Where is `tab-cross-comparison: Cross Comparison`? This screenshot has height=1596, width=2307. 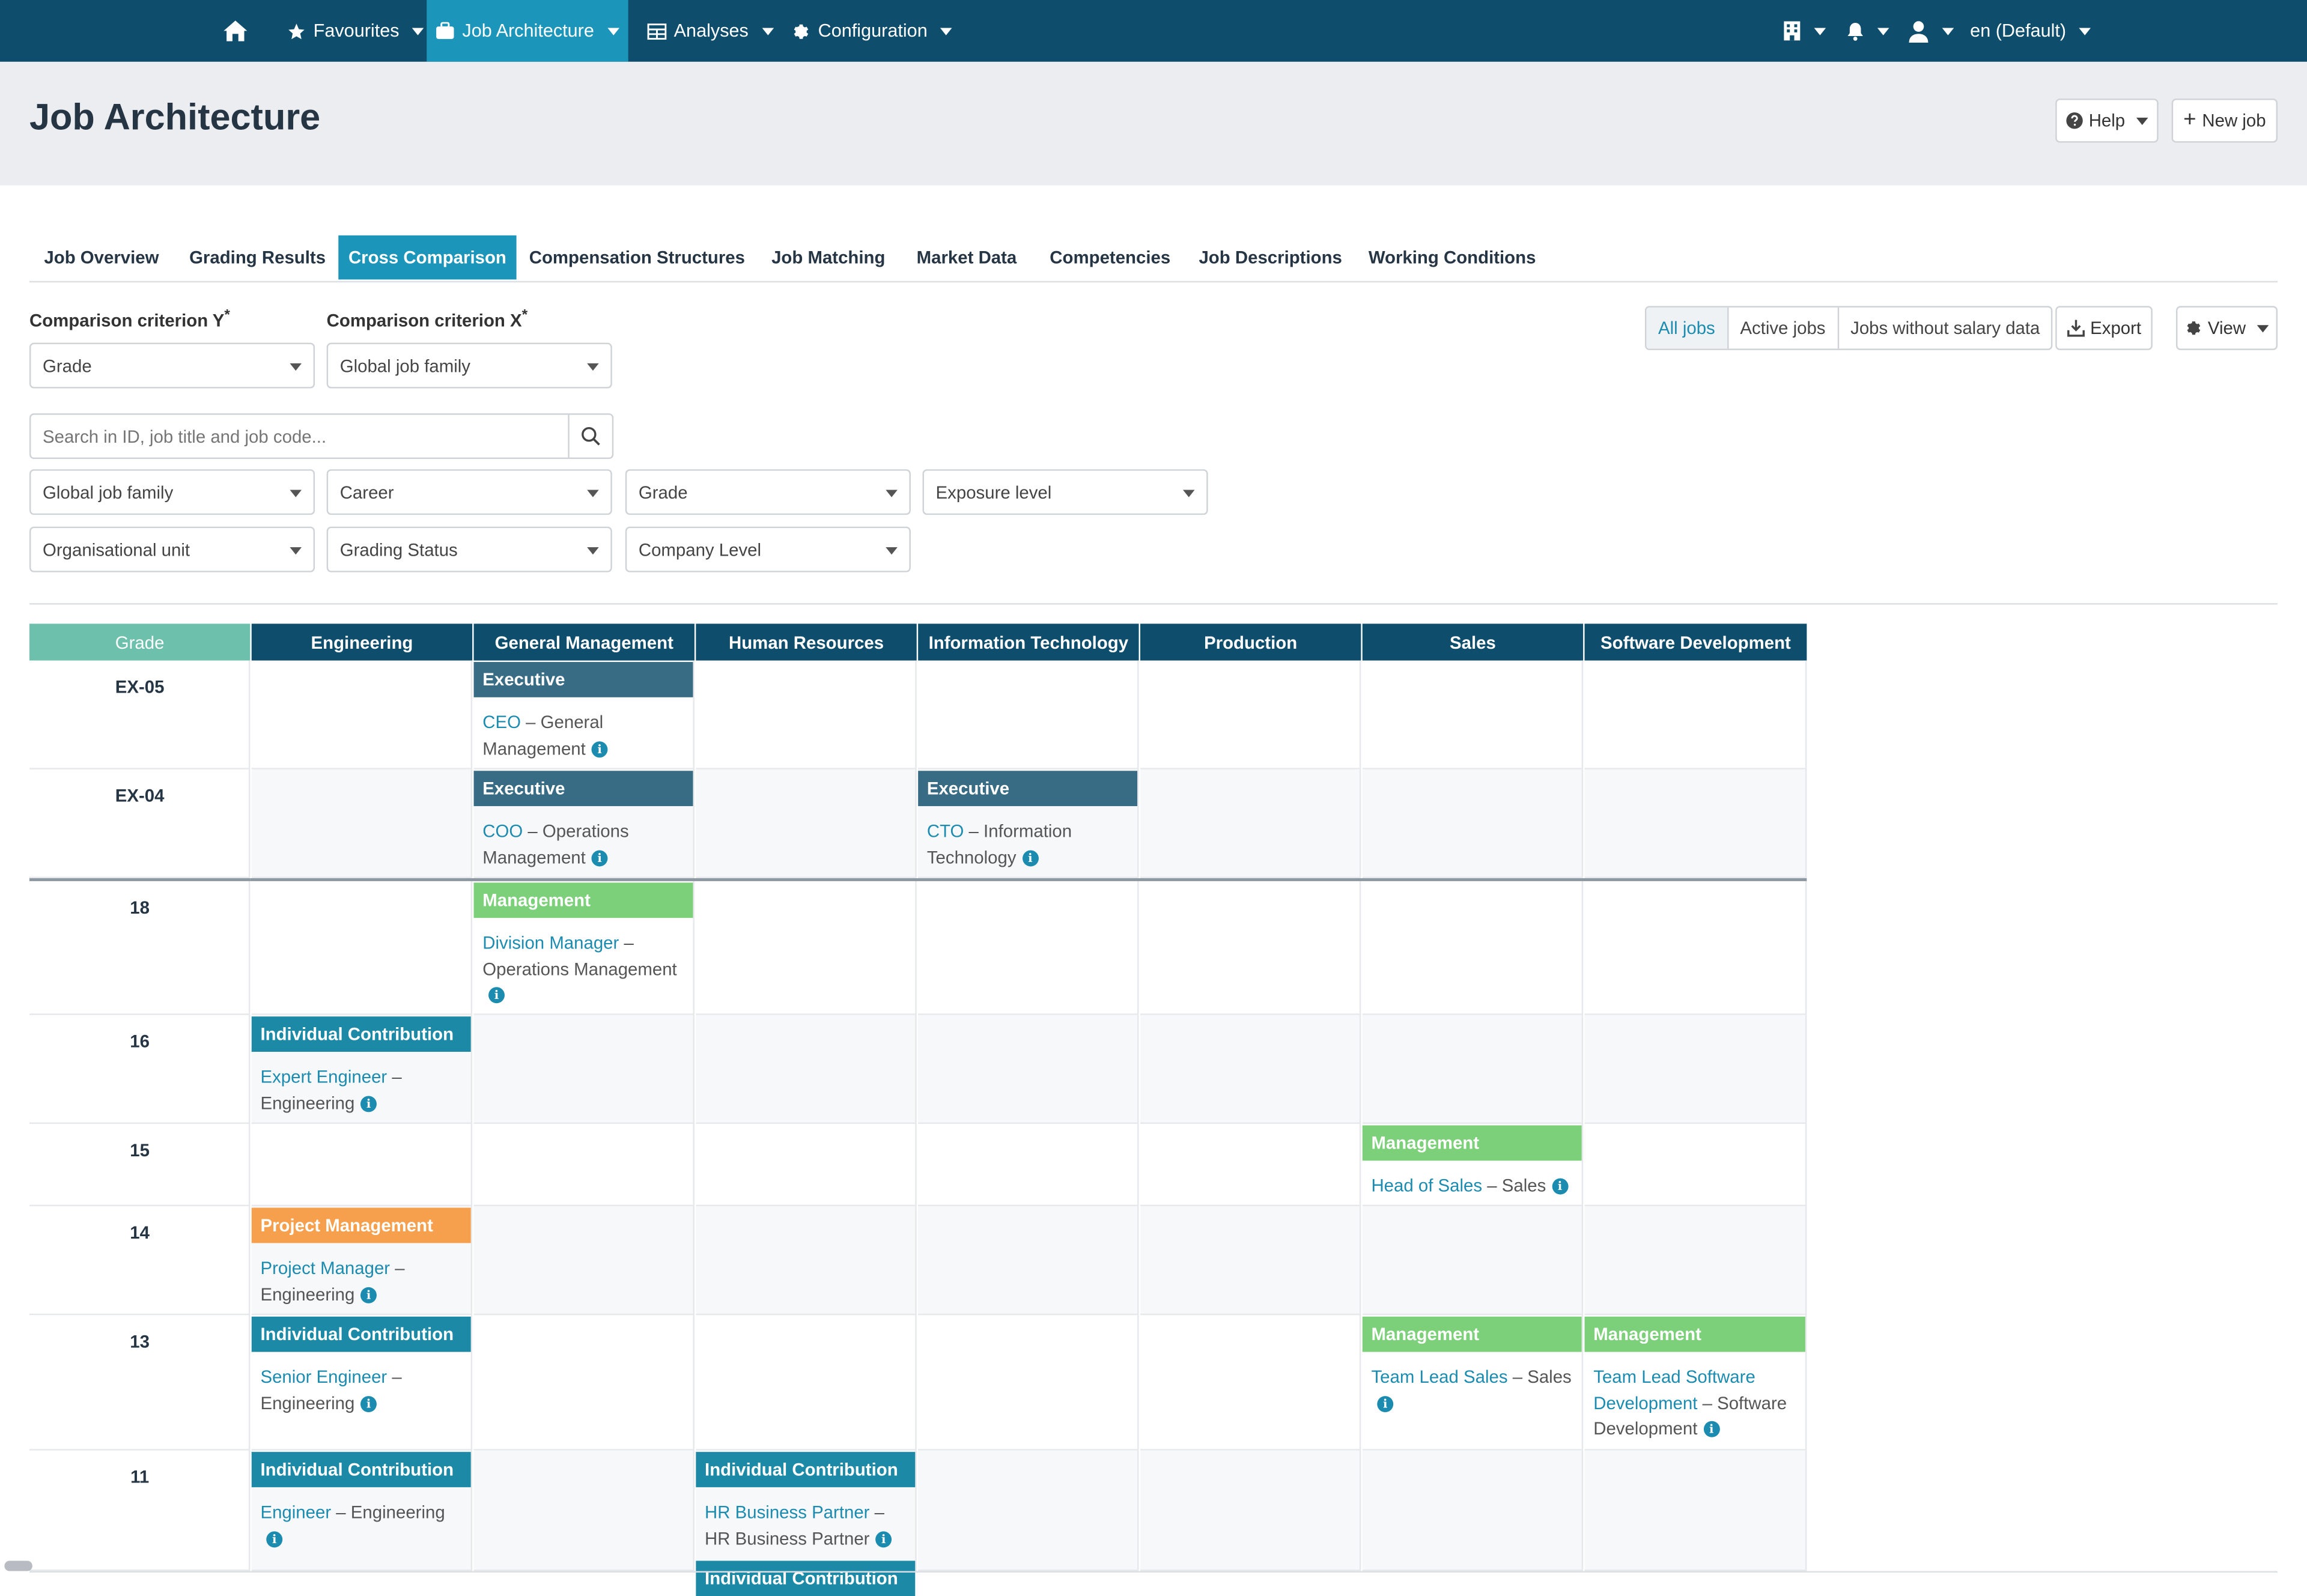 tab-cross-comparison: Cross Comparison is located at coordinates (428, 257).